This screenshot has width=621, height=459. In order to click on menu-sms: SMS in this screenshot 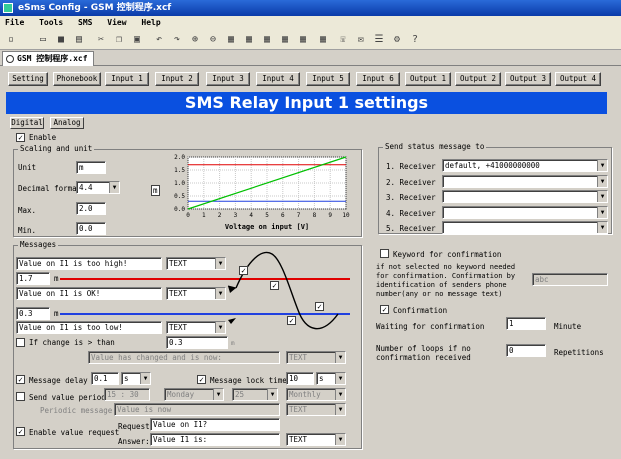, I will do `click(85, 23)`.